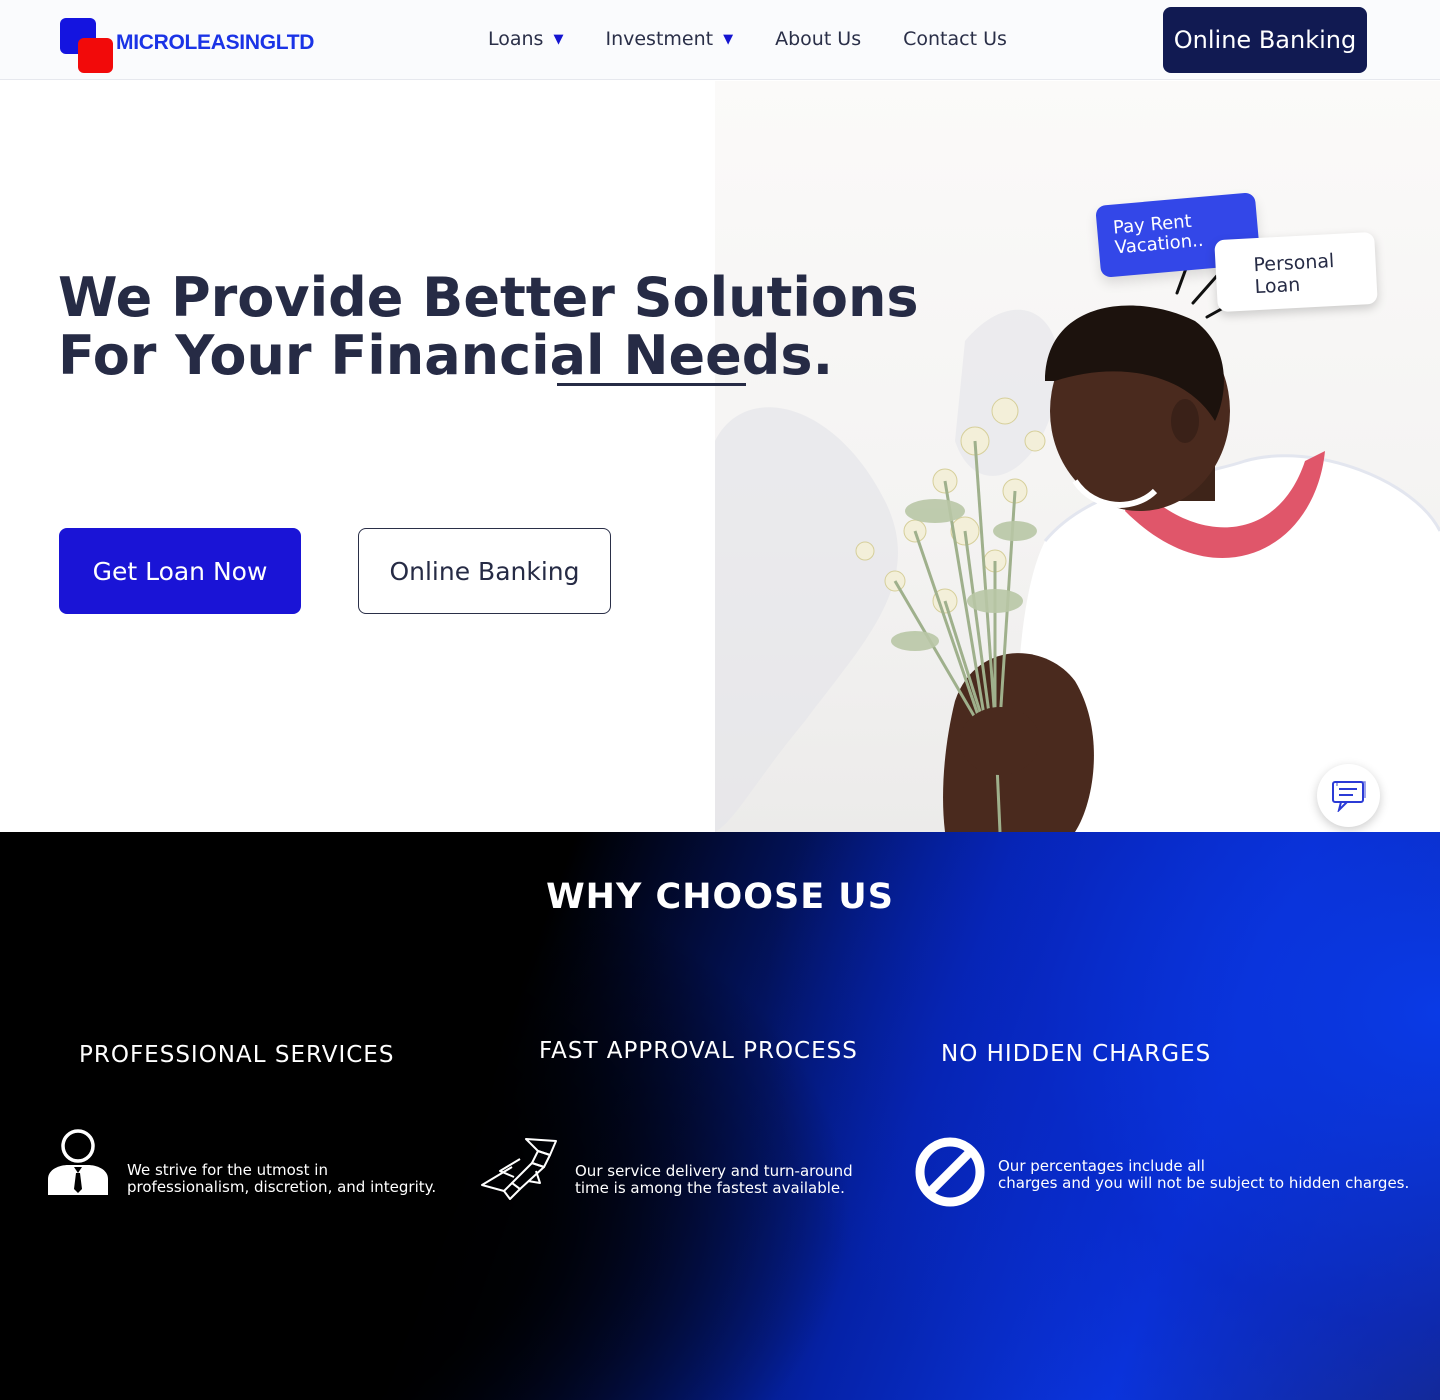 This screenshot has height=1400, width=1440. I want to click on feature-text-line: Our service delivery and turn-around, so click(714, 1171).